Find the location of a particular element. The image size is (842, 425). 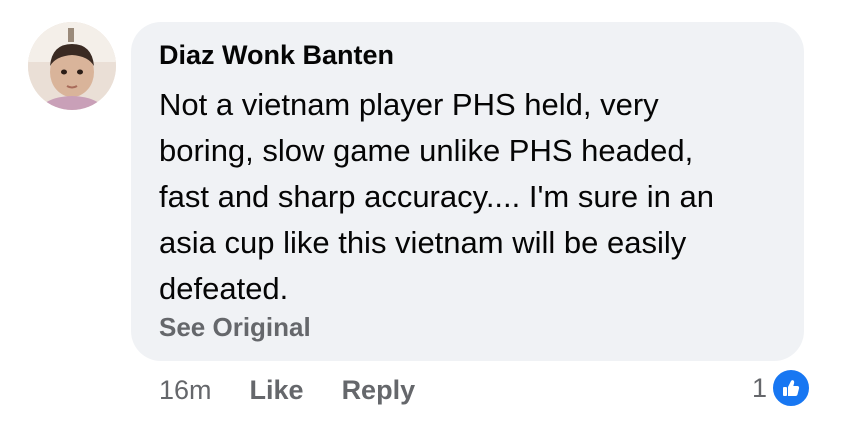

comment-timestamp: 16m is located at coordinates (185, 390).